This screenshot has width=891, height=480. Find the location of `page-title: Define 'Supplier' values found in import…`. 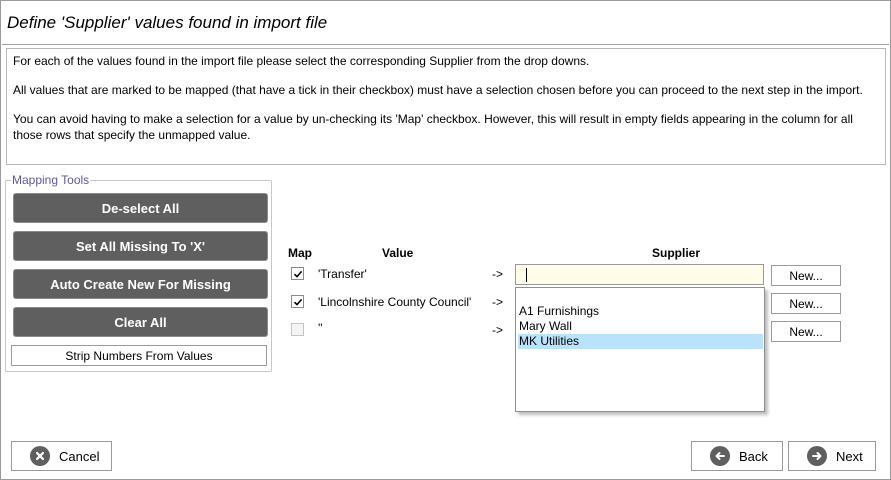

page-title: Define 'Supplier' values found in import… is located at coordinates (167, 22).